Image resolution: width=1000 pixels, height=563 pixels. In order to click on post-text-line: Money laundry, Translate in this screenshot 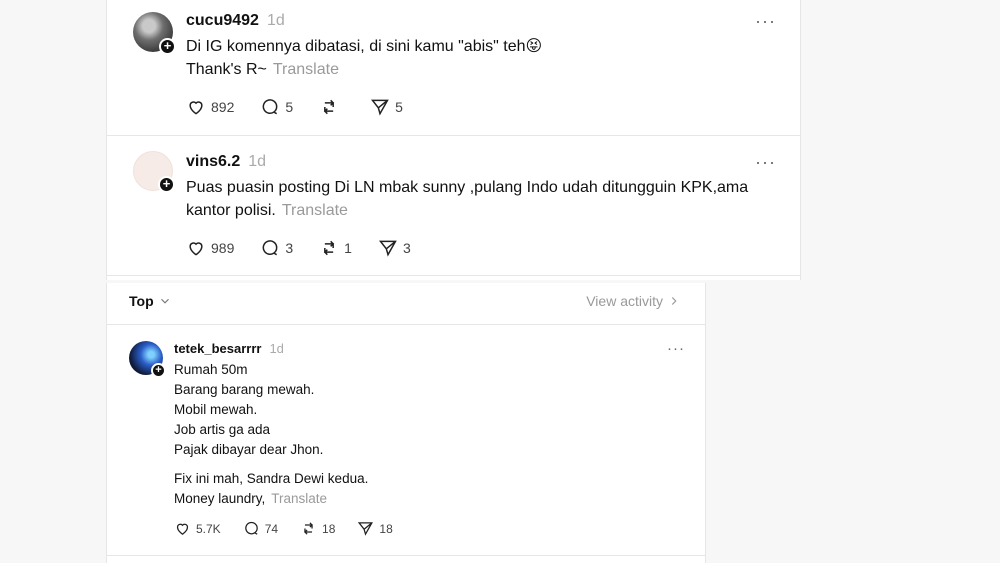, I will do `click(251, 498)`.